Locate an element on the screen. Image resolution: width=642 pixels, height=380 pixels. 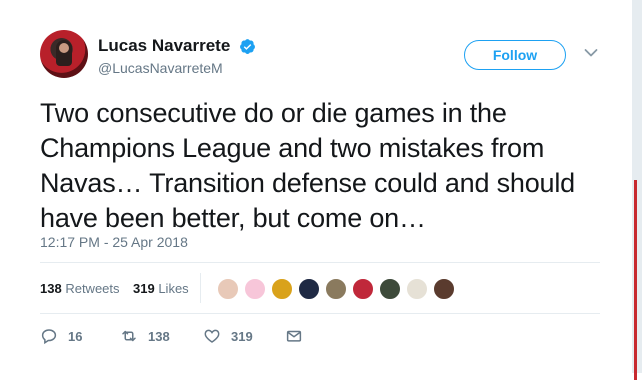
retweet-count: 138 is located at coordinates (159, 336).